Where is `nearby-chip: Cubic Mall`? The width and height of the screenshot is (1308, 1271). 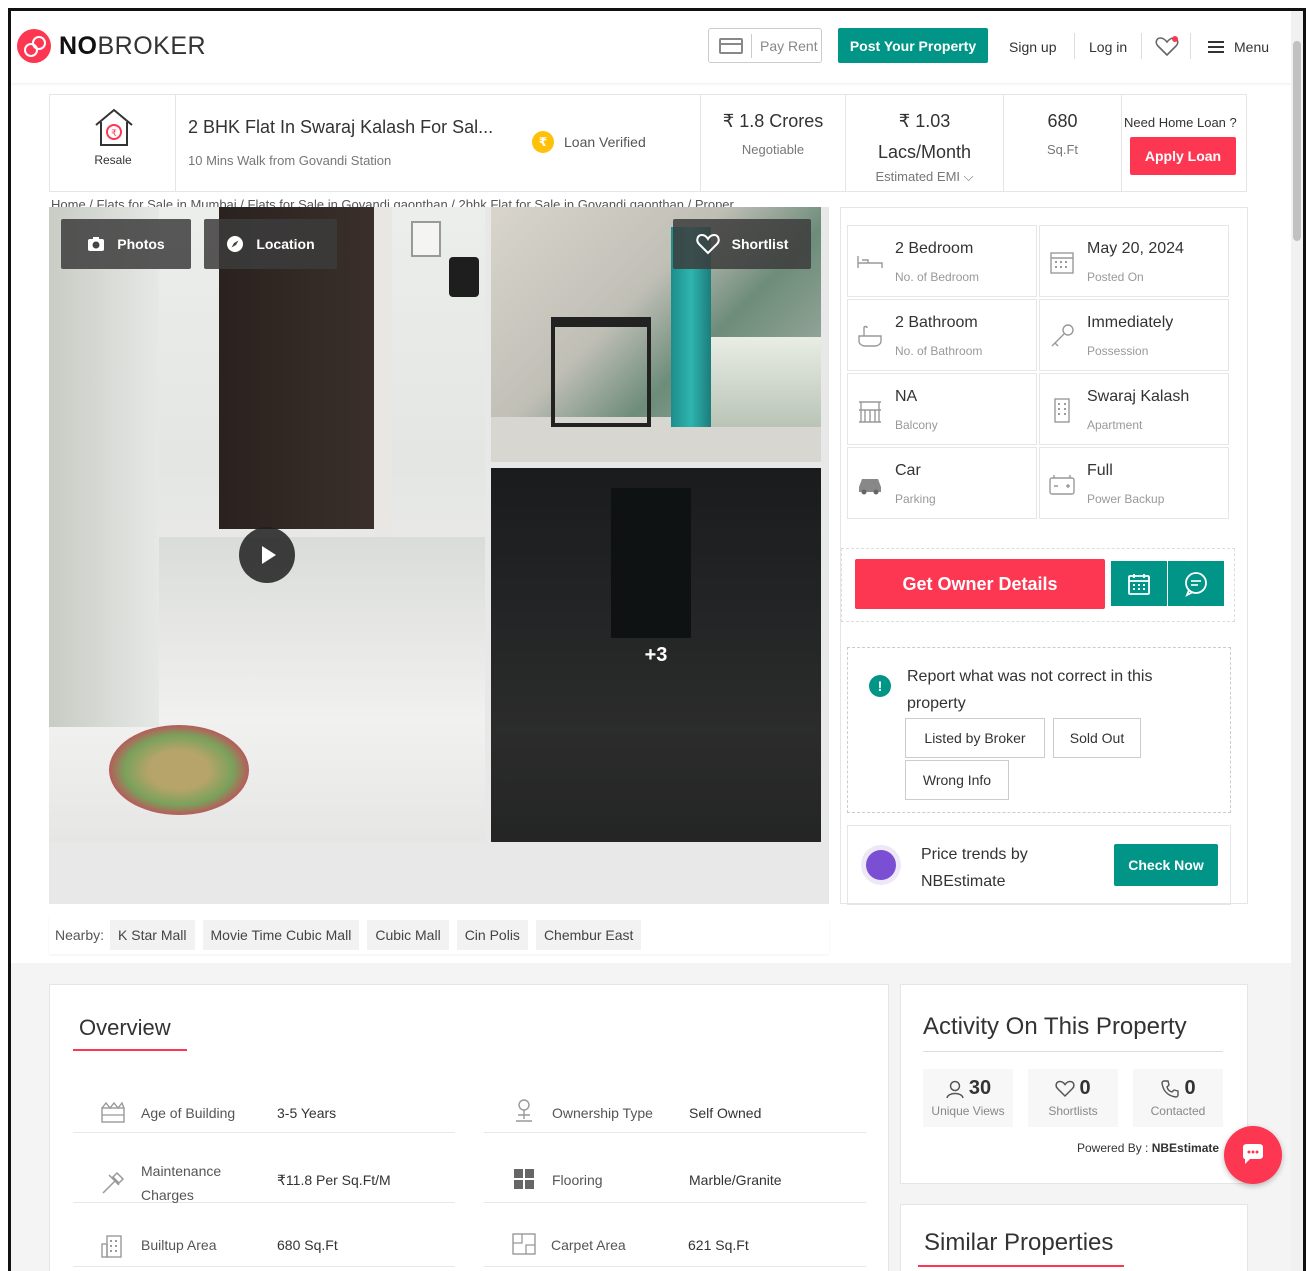
nearby-chip: Cubic Mall is located at coordinates (408, 935).